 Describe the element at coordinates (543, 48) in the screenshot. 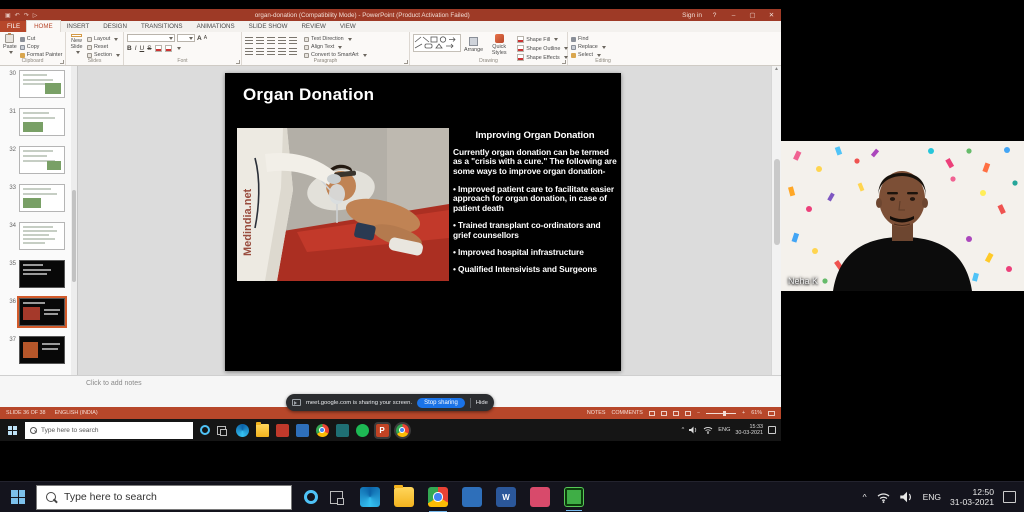

I see `shape-outline-button: Shape Outline` at that location.